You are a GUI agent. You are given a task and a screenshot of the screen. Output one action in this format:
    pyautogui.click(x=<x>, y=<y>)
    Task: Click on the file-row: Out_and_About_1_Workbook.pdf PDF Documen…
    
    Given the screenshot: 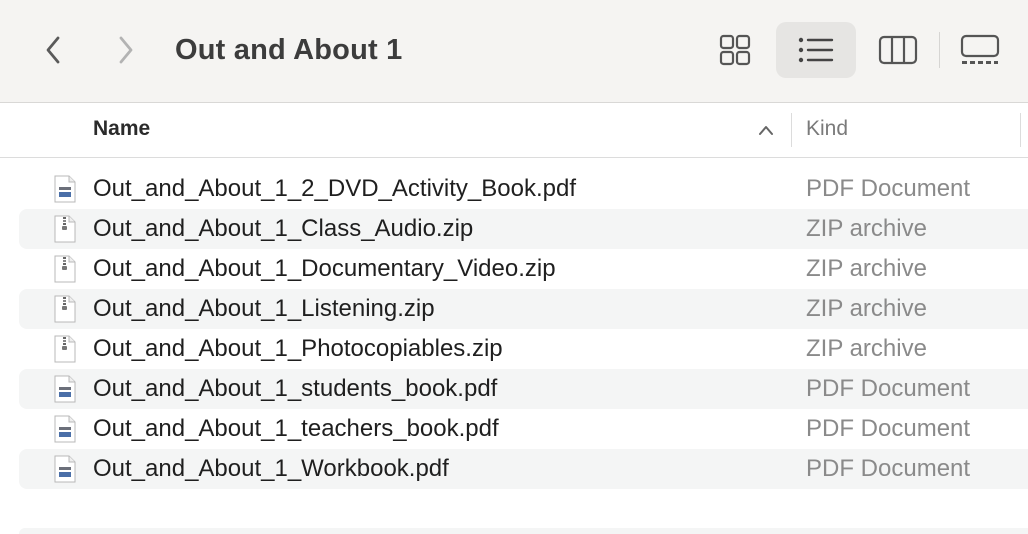 What is the action you would take?
    pyautogui.click(x=523, y=469)
    